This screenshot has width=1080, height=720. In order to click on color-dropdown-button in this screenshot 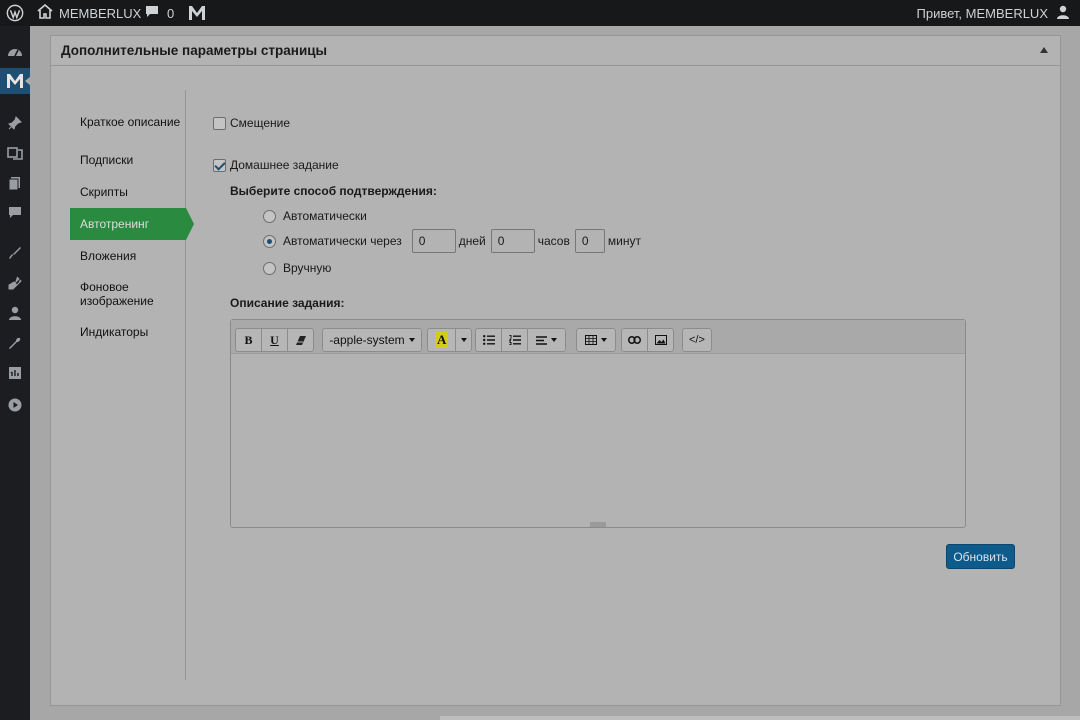, I will do `click(464, 340)`.